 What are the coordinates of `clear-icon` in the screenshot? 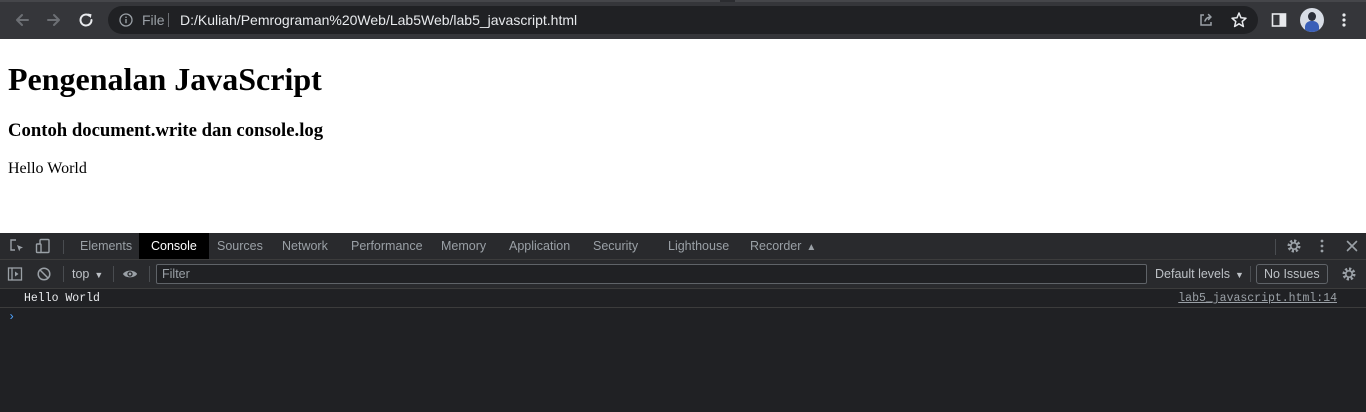 It's located at (44, 274).